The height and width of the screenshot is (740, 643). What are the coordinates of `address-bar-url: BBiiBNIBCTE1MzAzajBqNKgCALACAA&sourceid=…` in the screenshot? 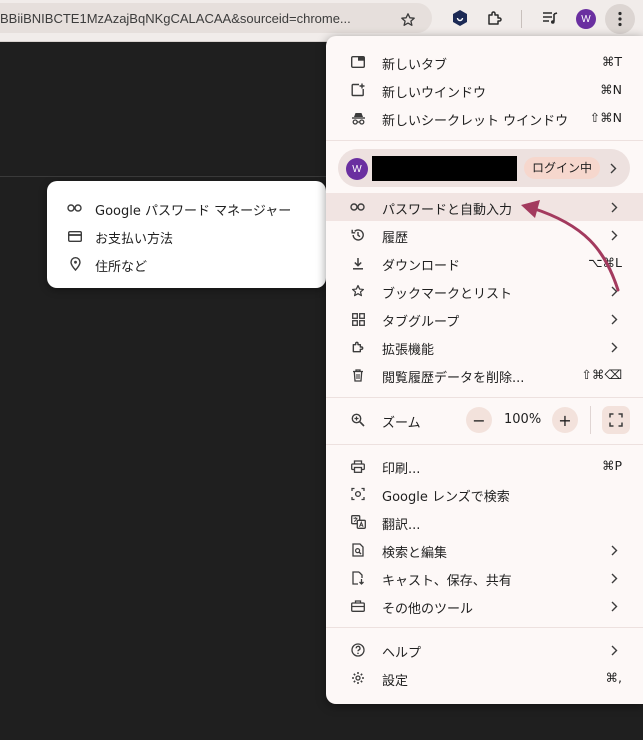 It's located at (185, 18).